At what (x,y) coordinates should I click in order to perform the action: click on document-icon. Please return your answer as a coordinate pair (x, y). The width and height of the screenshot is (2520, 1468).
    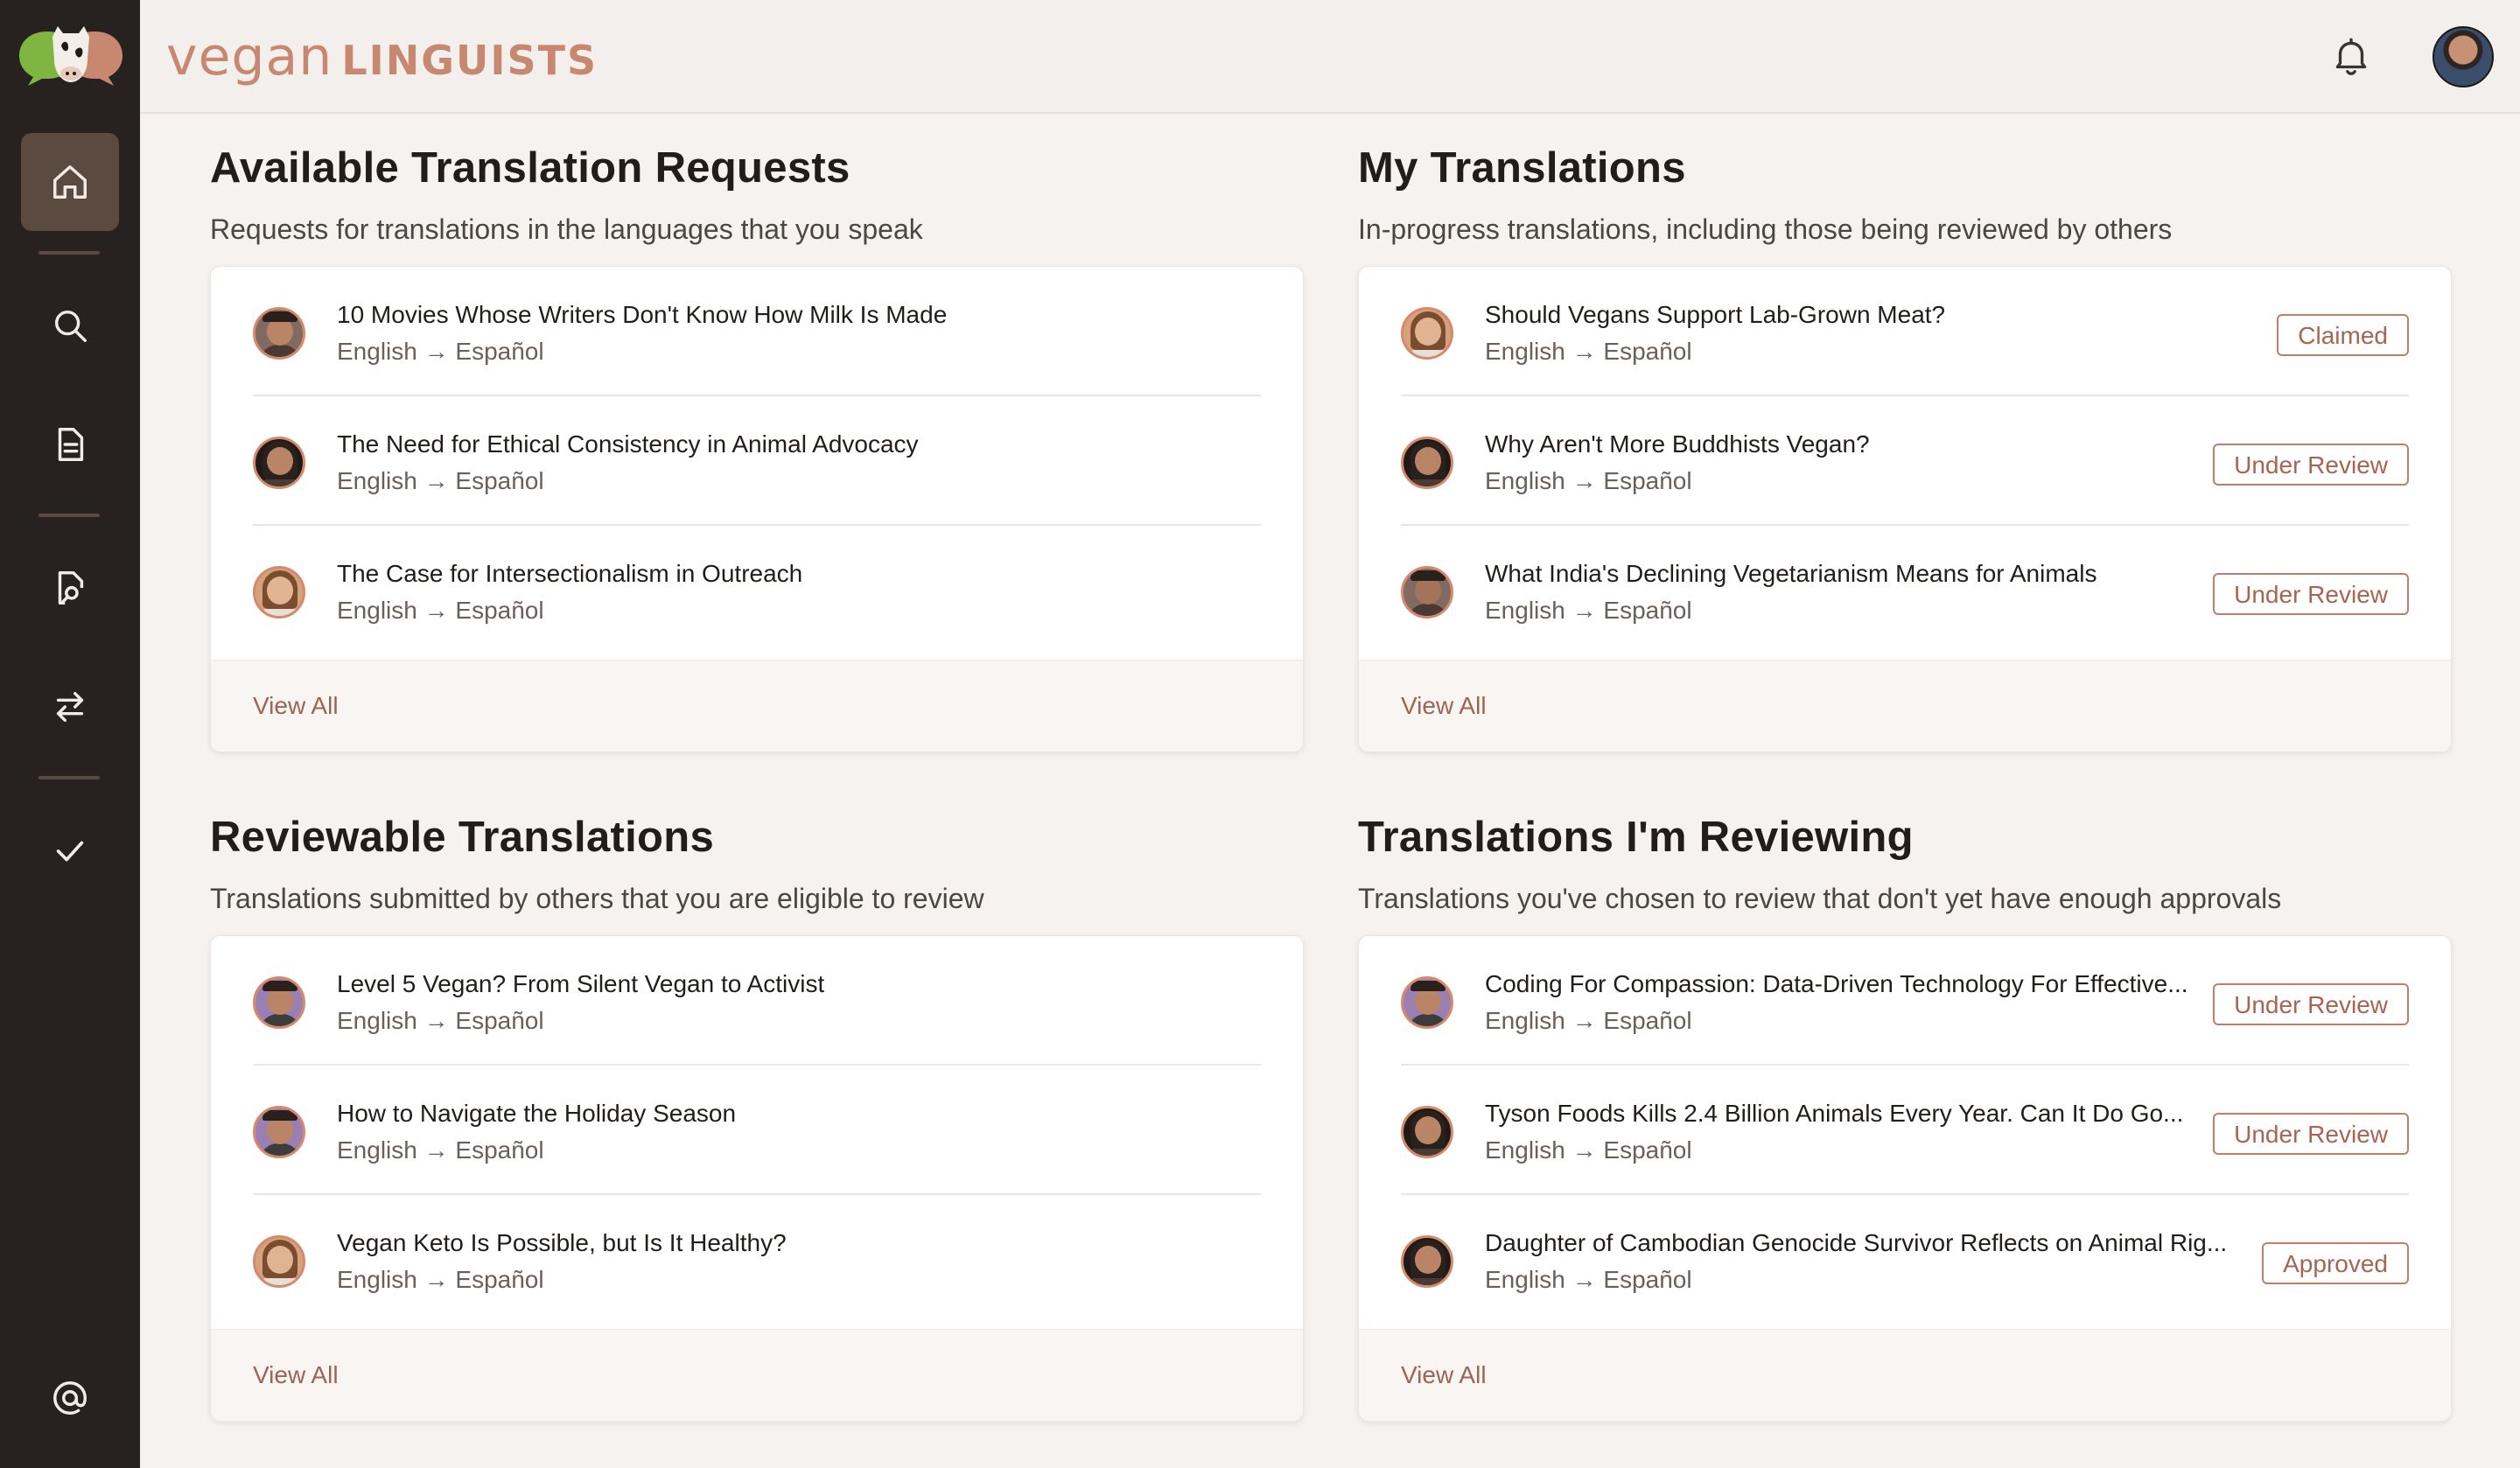
    Looking at the image, I should click on (71, 444).